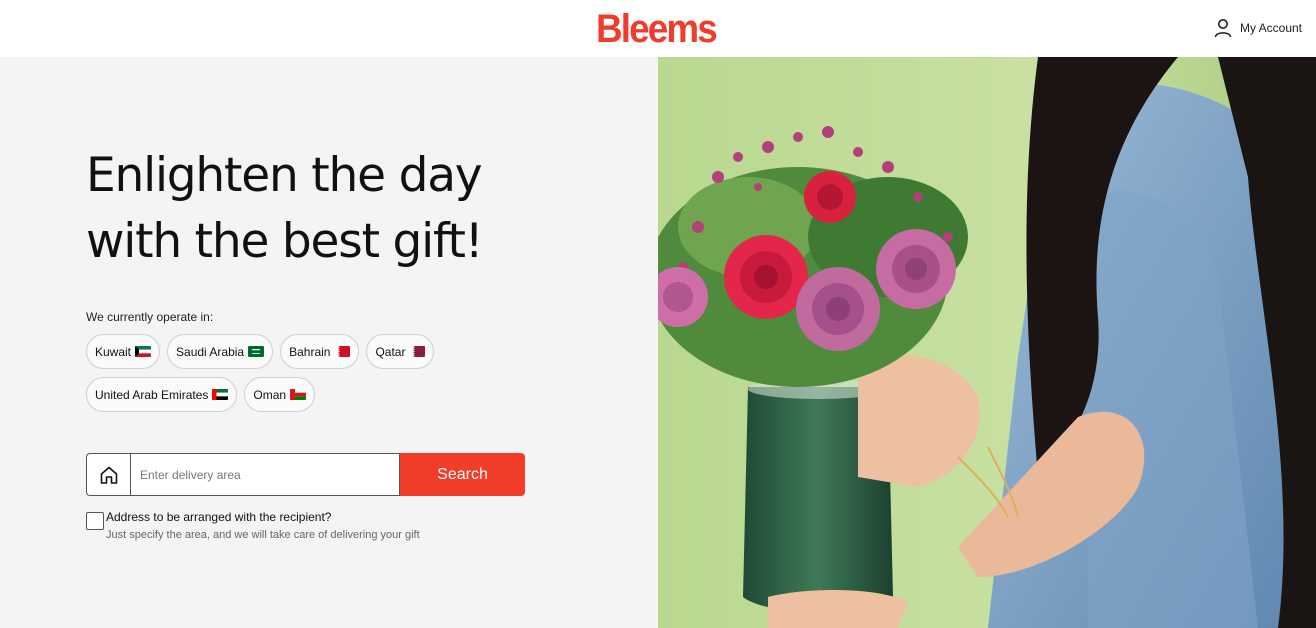  Describe the element at coordinates (342, 351) in the screenshot. I see `bahrain-flag-icon` at that location.